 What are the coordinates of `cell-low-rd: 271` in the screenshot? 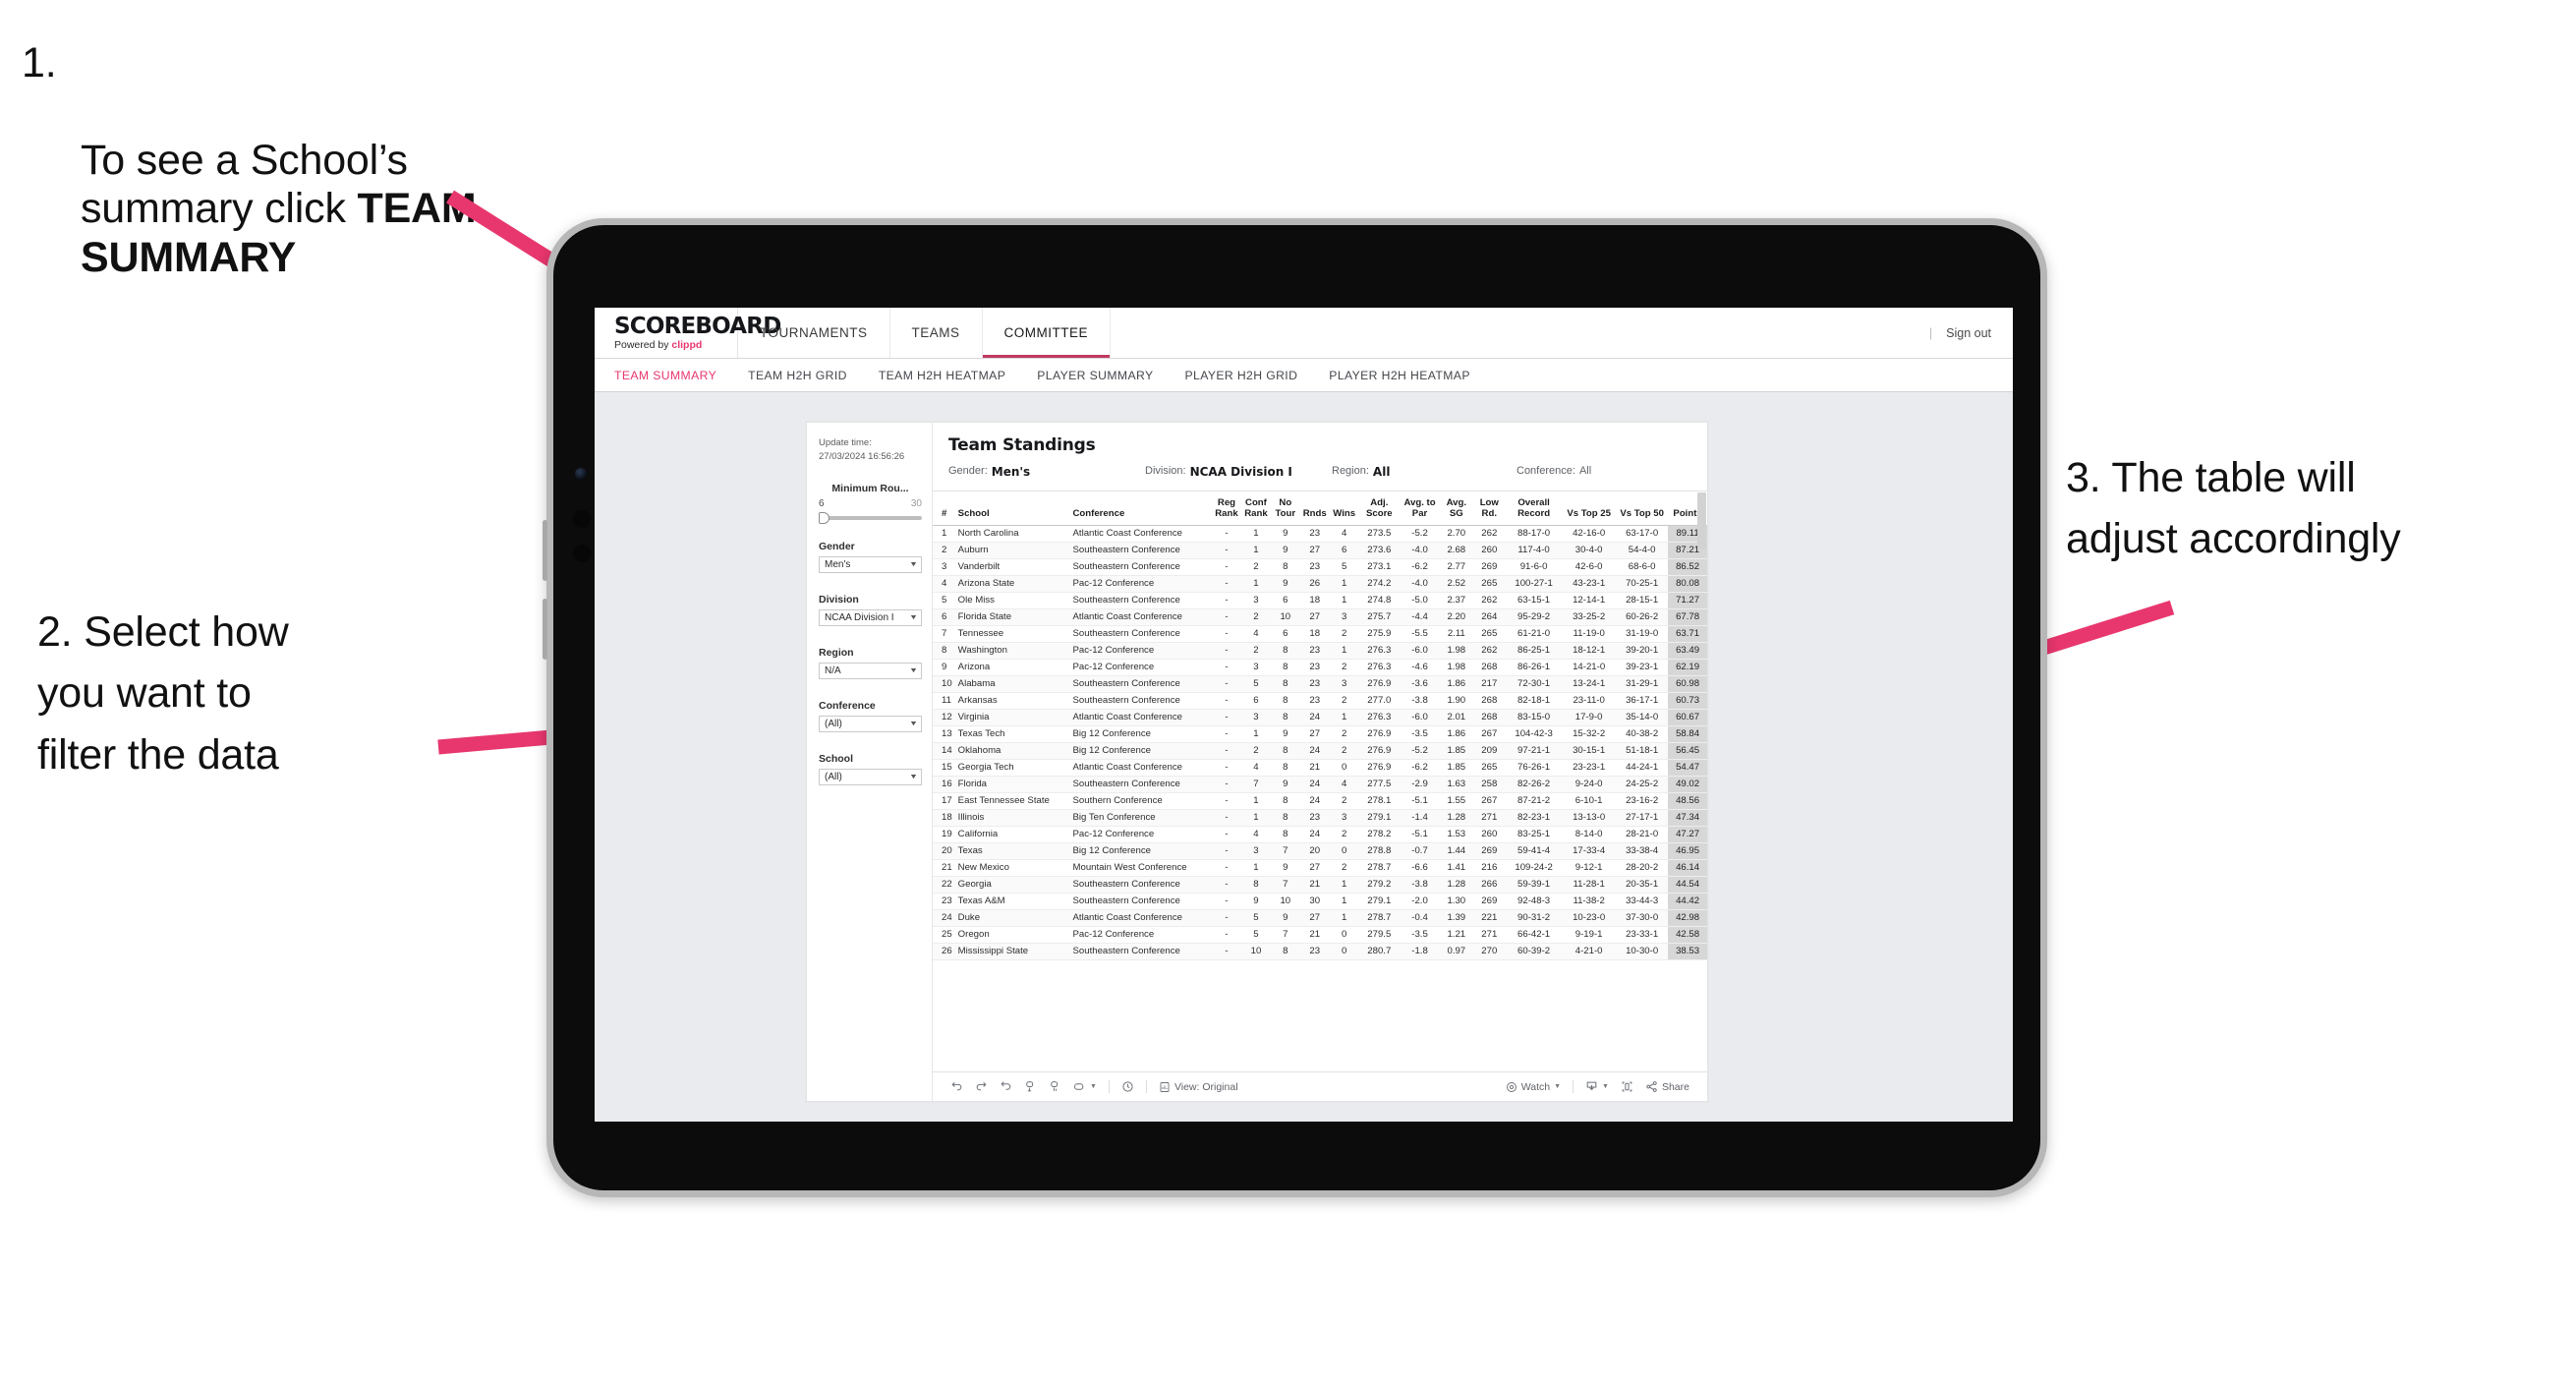 It's located at (1490, 935).